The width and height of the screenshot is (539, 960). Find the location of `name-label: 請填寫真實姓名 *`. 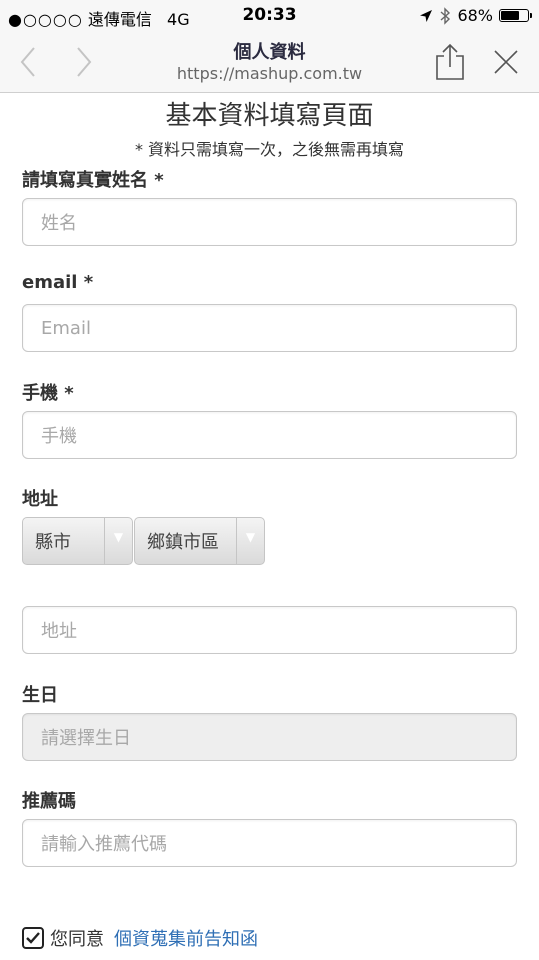

name-label: 請填寫真實姓名 * is located at coordinates (93, 180).